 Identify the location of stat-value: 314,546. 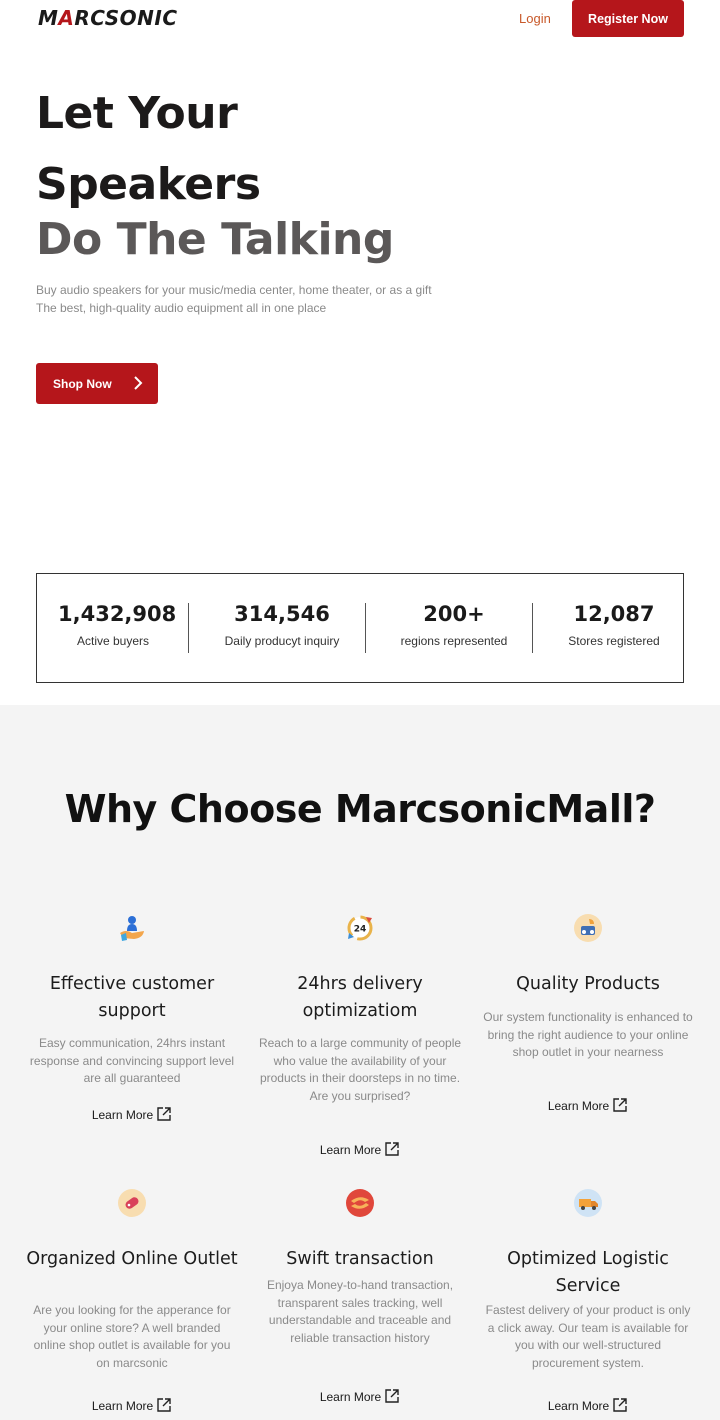
(282, 614).